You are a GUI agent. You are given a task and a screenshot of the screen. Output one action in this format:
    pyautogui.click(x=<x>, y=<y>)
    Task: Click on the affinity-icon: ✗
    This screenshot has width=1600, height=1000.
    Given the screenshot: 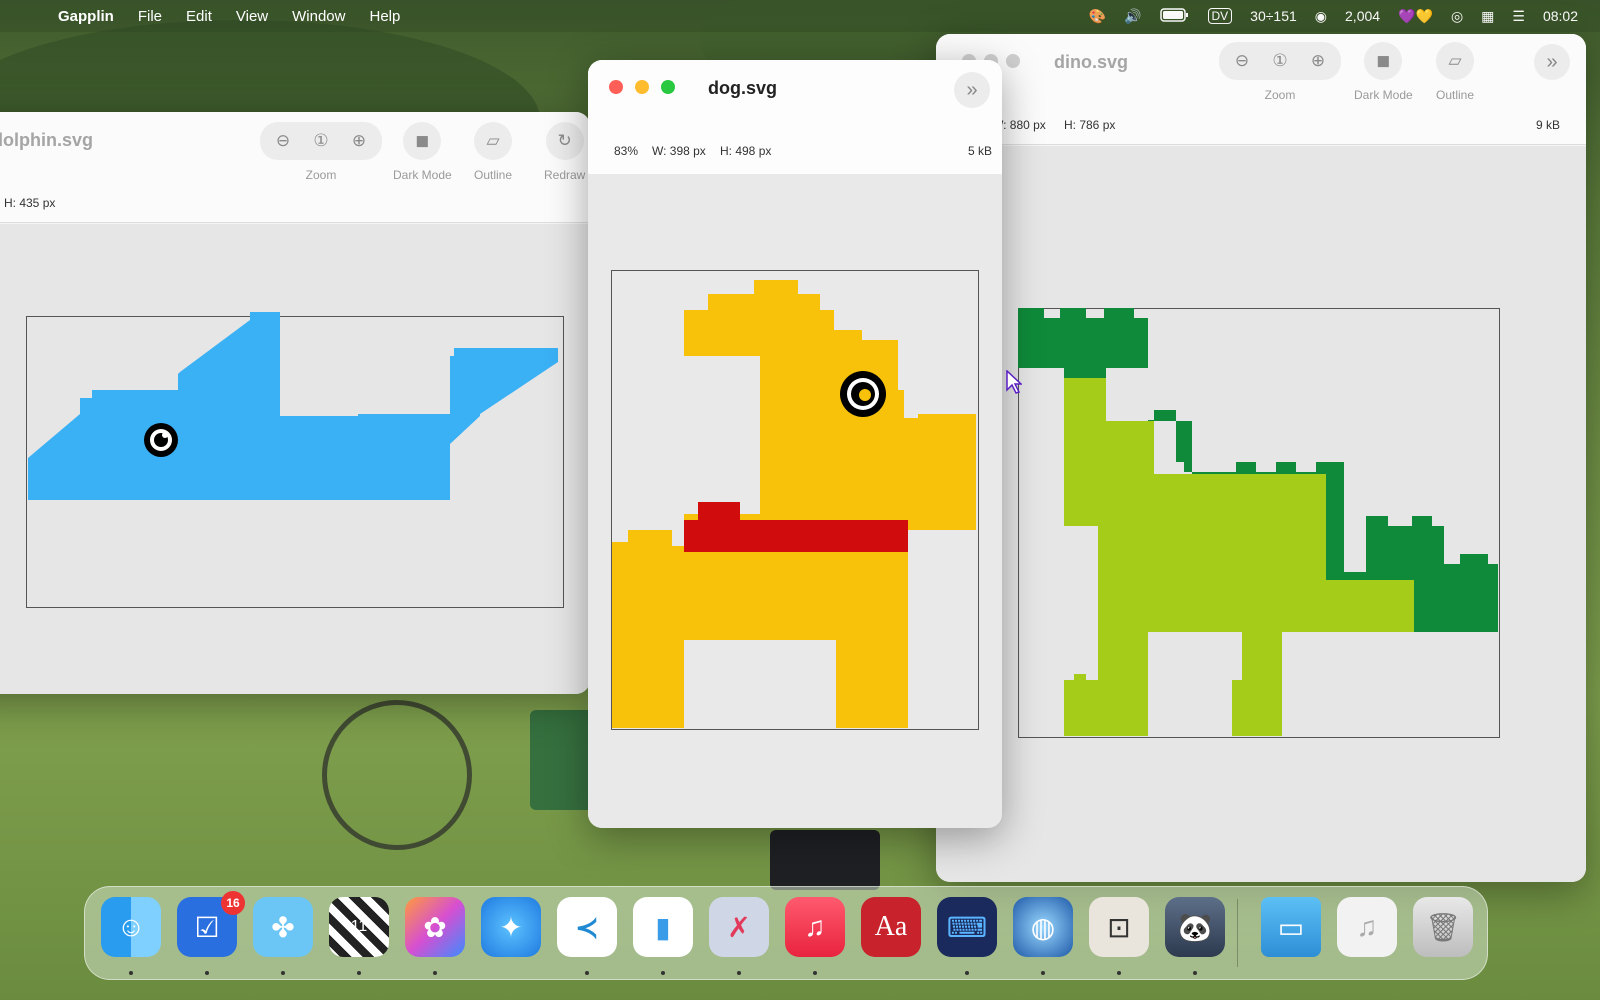 What is the action you would take?
    pyautogui.click(x=739, y=927)
    